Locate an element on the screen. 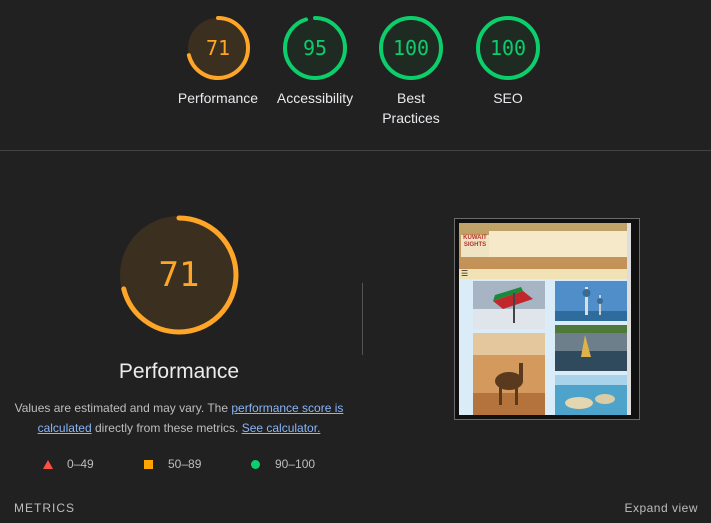  final-screenshot: KUWAIT SIGHTS ☰ is located at coordinates (547, 319).